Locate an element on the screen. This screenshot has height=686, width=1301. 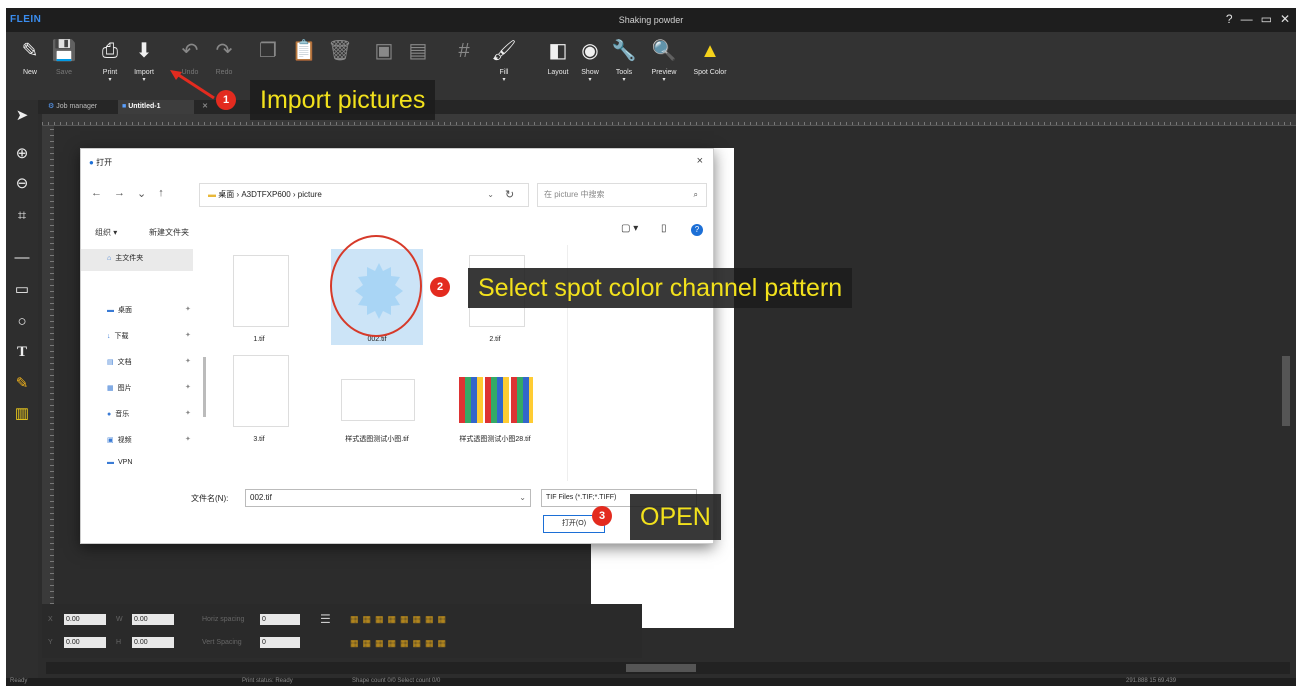
layout-icon: ◧ is located at coordinates (558, 51).